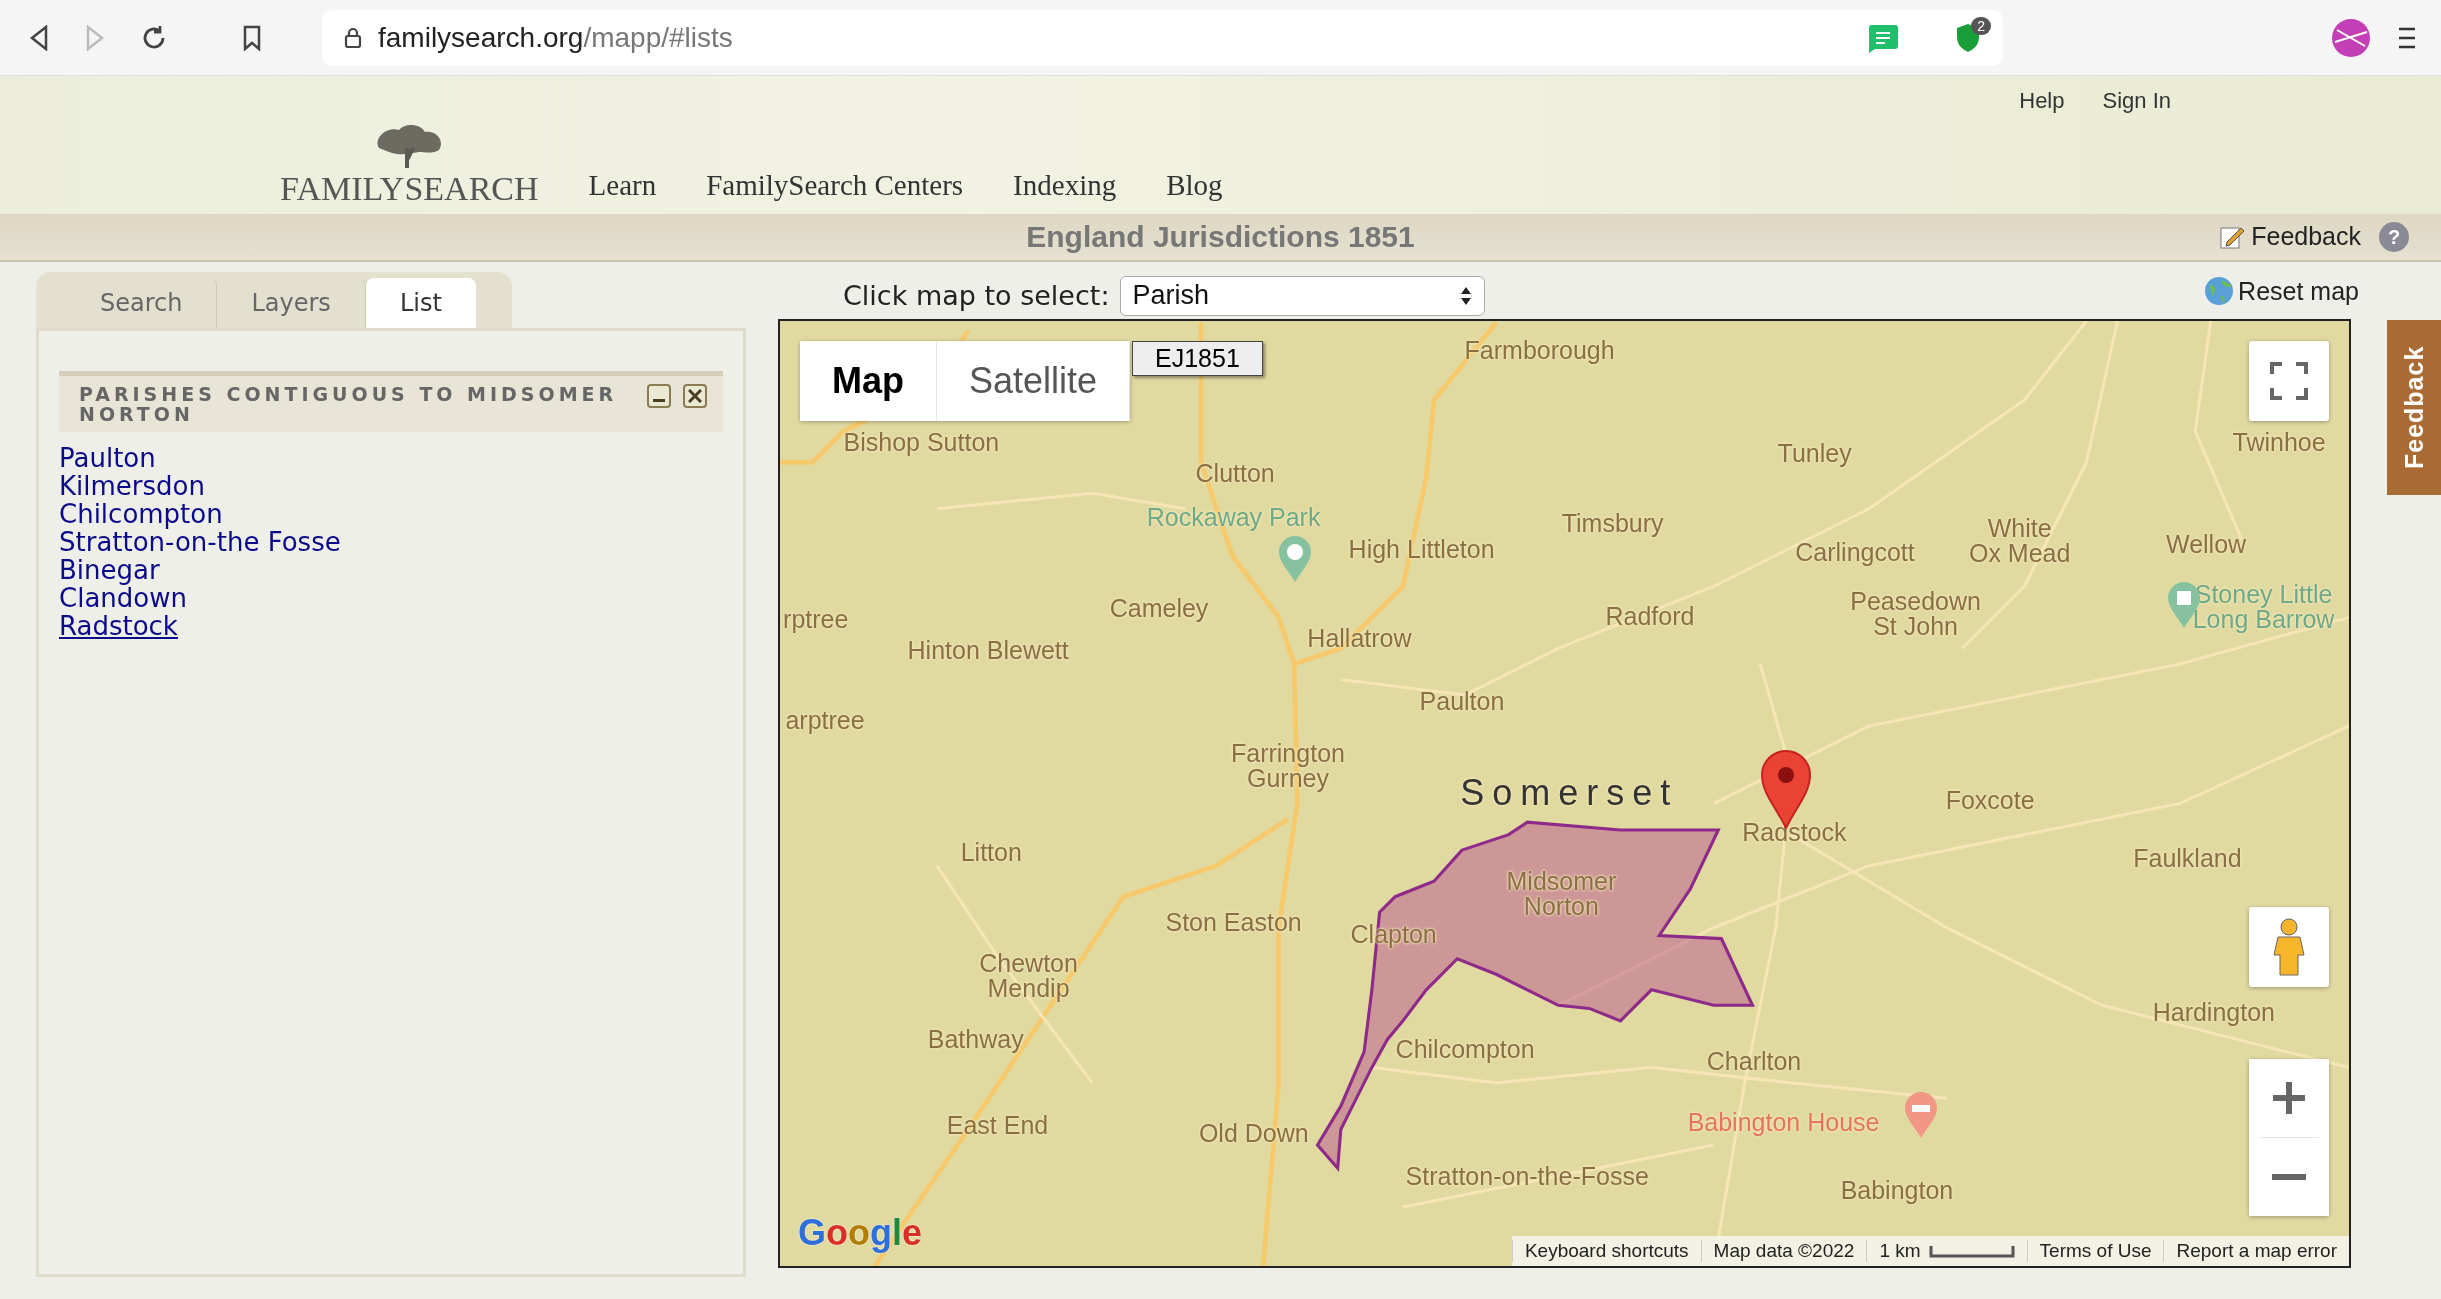 This screenshot has width=2441, height=1299. I want to click on fullscreen-icon, so click(2289, 381).